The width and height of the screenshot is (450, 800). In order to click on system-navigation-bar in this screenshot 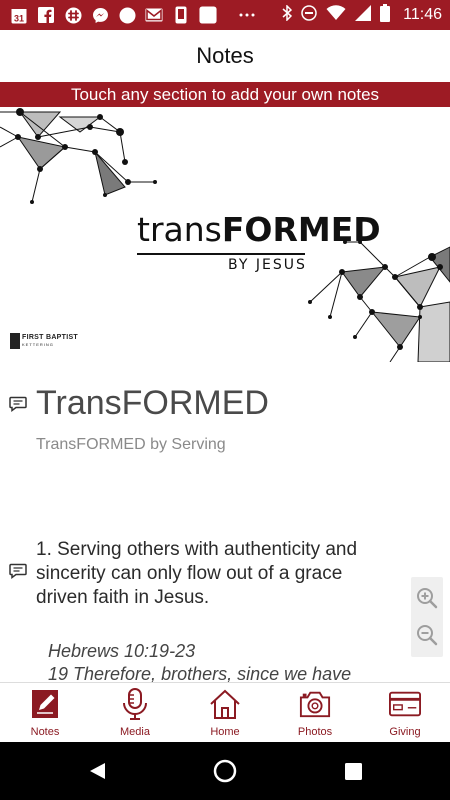, I will do `click(225, 771)`.